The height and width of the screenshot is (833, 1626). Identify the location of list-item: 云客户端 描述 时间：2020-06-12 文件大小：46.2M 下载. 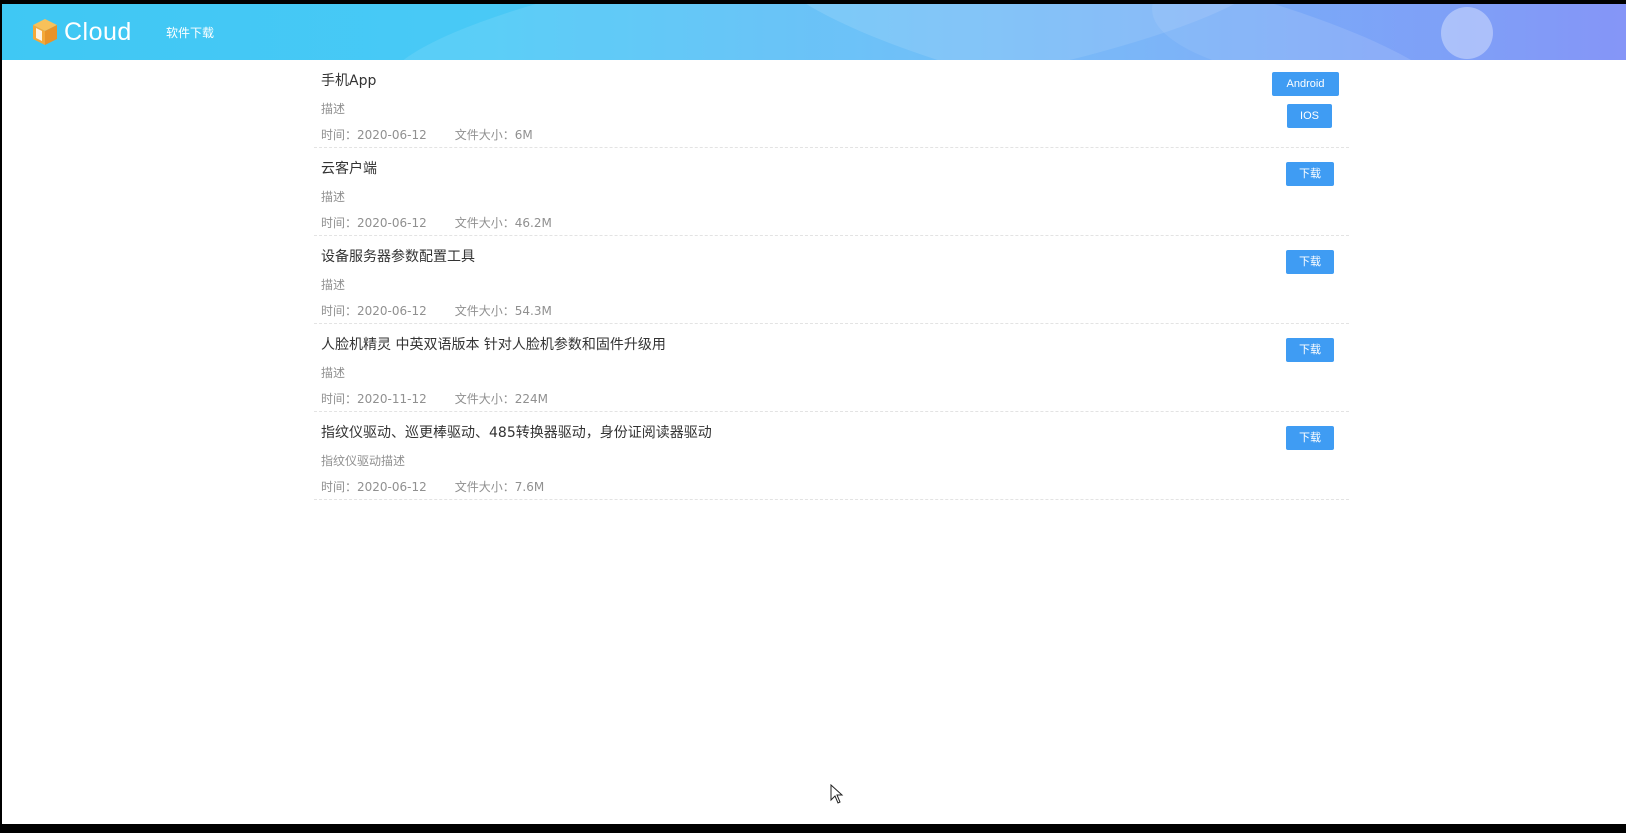
(831, 192).